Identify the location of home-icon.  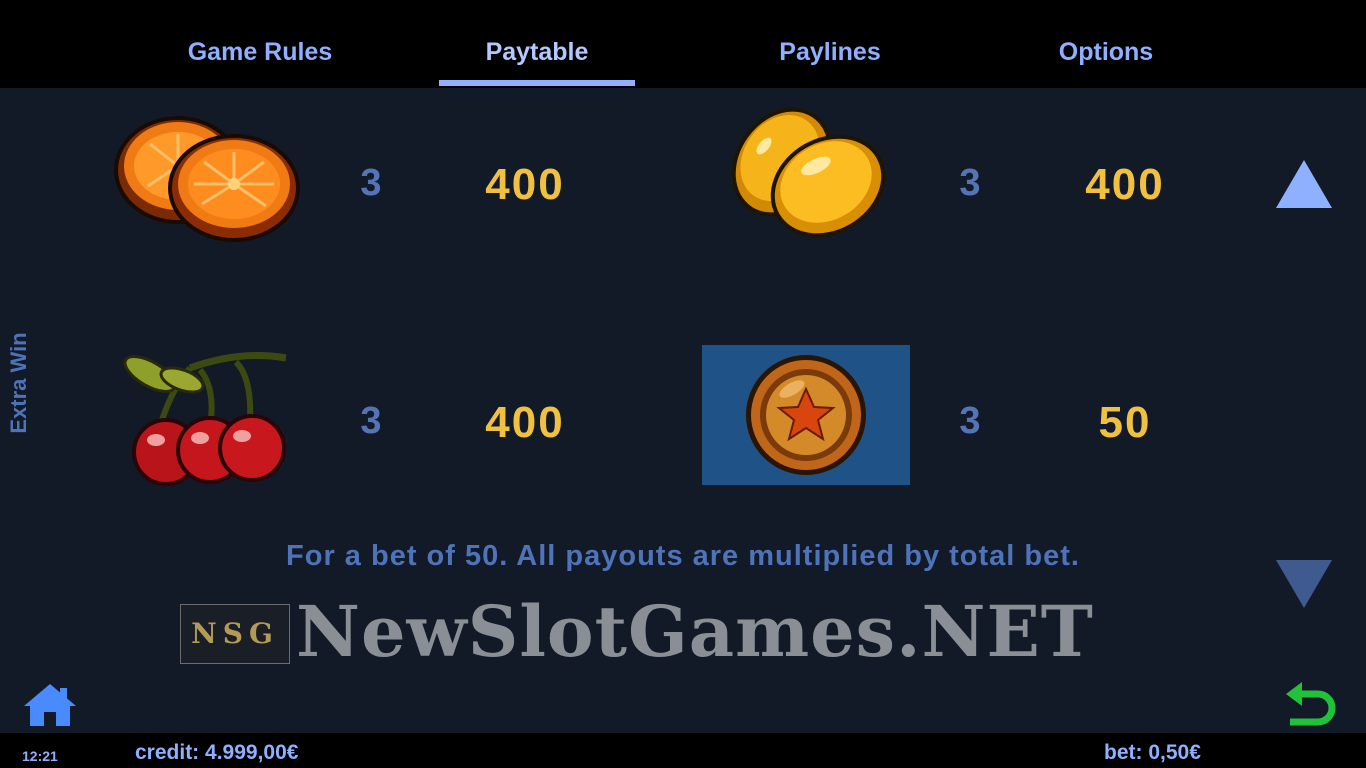
(50, 705).